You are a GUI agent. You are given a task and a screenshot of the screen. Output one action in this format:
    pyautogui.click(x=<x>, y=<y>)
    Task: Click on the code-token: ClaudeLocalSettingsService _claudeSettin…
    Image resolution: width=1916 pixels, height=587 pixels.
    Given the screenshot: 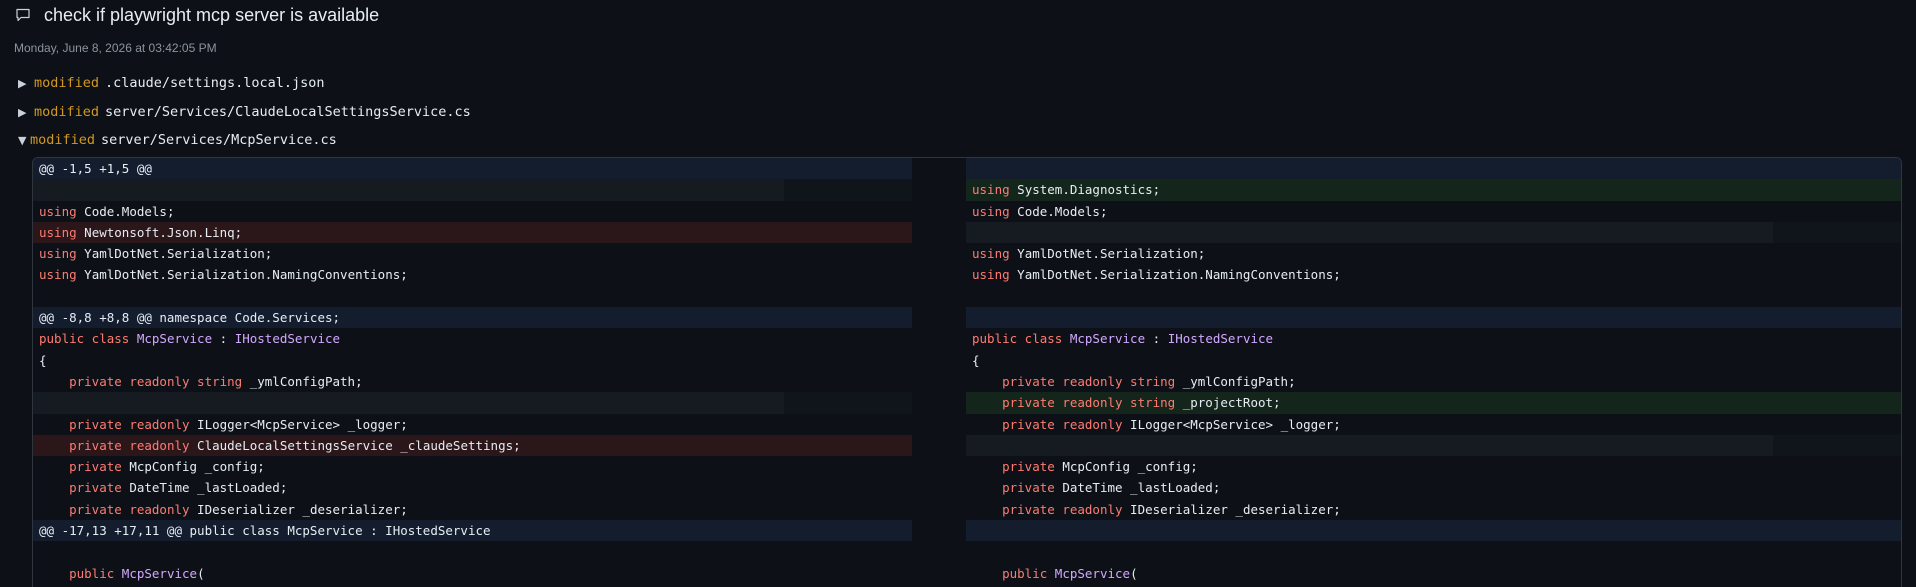 What is the action you would take?
    pyautogui.click(x=355, y=445)
    